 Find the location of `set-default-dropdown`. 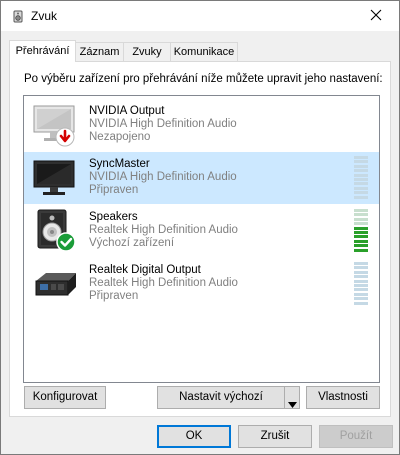

set-default-dropdown is located at coordinates (291, 397).